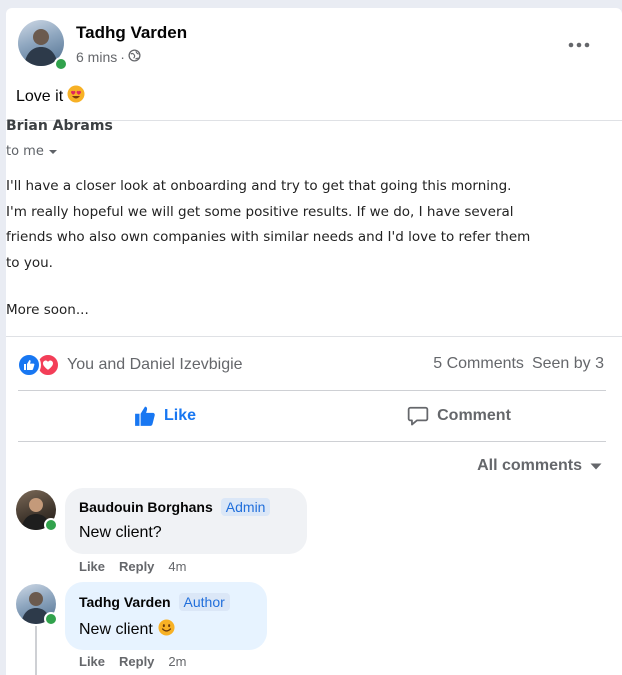 This screenshot has width=622, height=675. What do you see at coordinates (131, 33) in the screenshot?
I see `post-author-name: Tadhg Varden` at bounding box center [131, 33].